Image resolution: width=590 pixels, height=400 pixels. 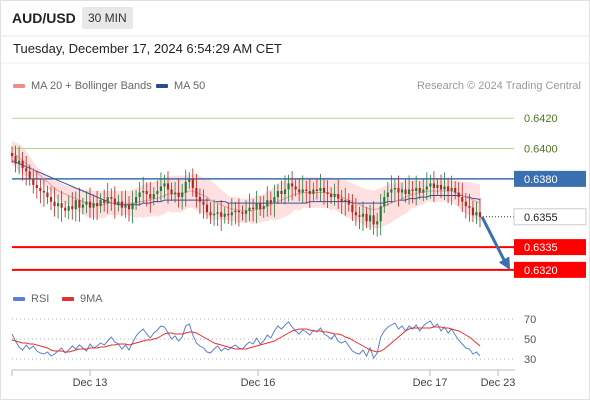 I want to click on resistance-level-label: 0.6400, so click(x=541, y=150).